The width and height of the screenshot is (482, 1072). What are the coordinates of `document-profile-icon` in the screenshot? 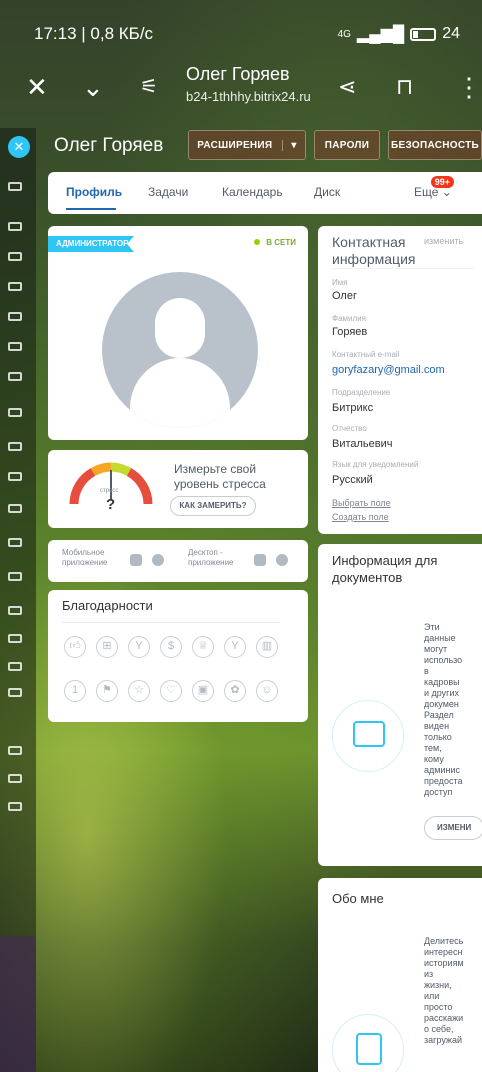 It's located at (368, 1043).